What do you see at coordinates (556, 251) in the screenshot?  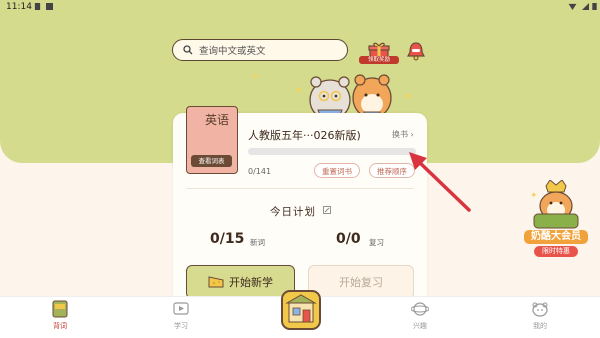 I see `vip-promo-subtitle: 限时特惠` at bounding box center [556, 251].